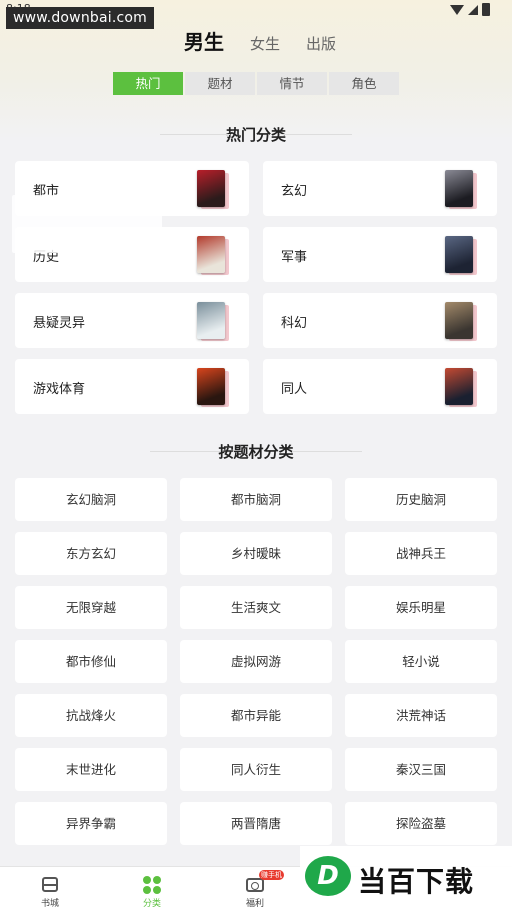  What do you see at coordinates (421, 661) in the screenshot?
I see `topic-chip: 轻小说` at bounding box center [421, 661].